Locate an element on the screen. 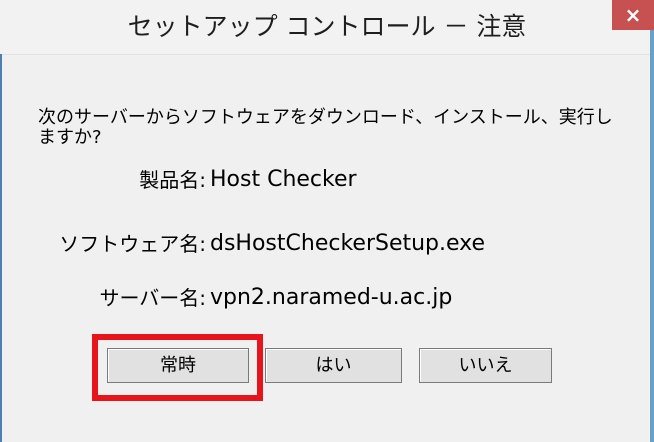 The width and height of the screenshot is (654, 442). software-name-value: dsHostCheckerSetup.exe is located at coordinates (348, 243).